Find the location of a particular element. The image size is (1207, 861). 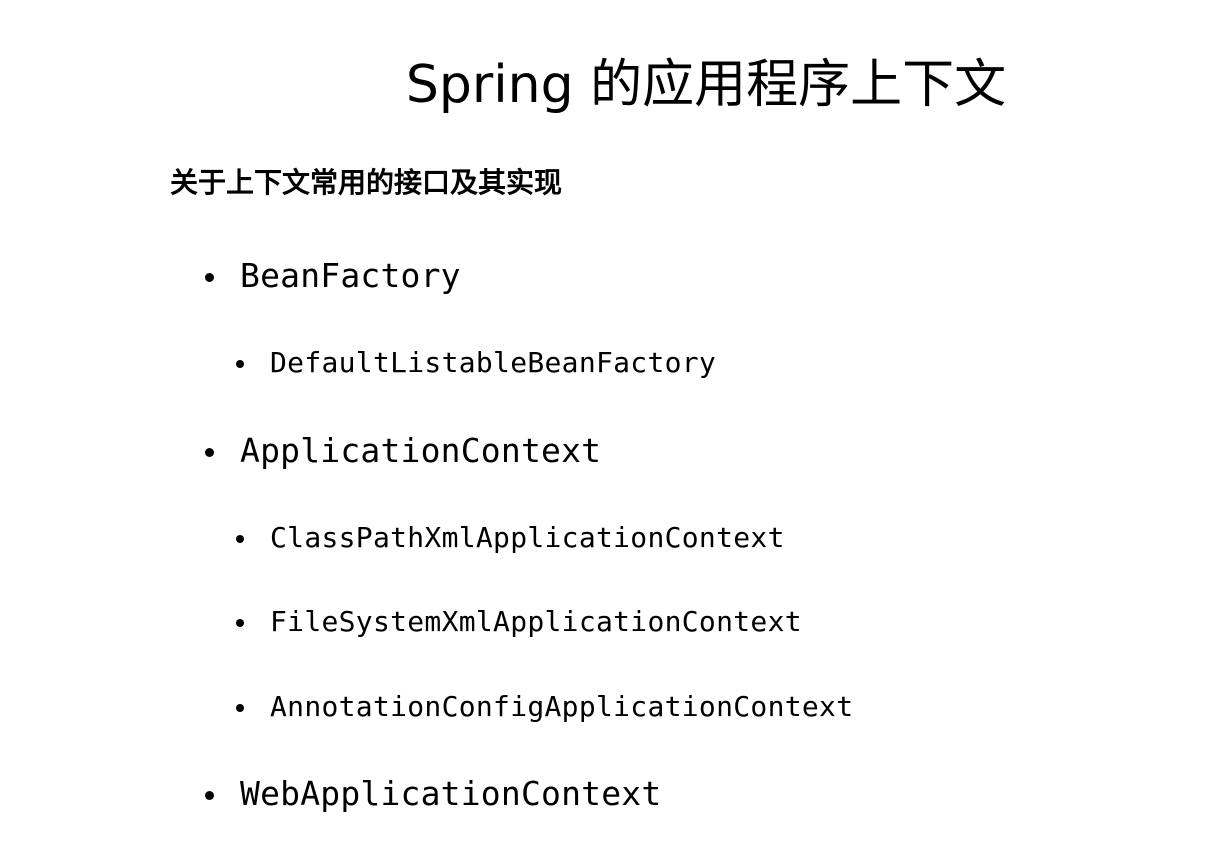

list-item-label: FileSystemXmlApplicationContext is located at coordinates (536, 621).